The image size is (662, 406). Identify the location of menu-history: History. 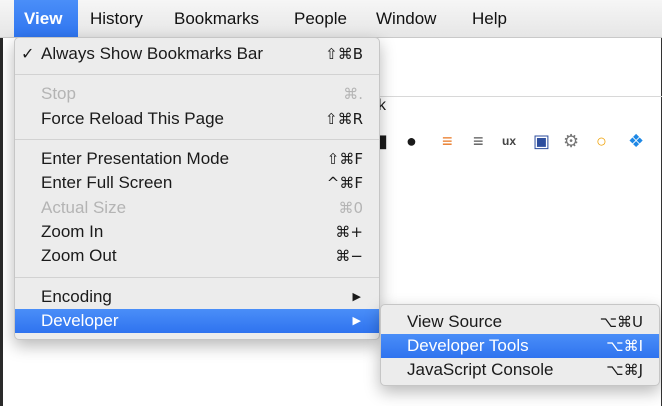
(116, 18).